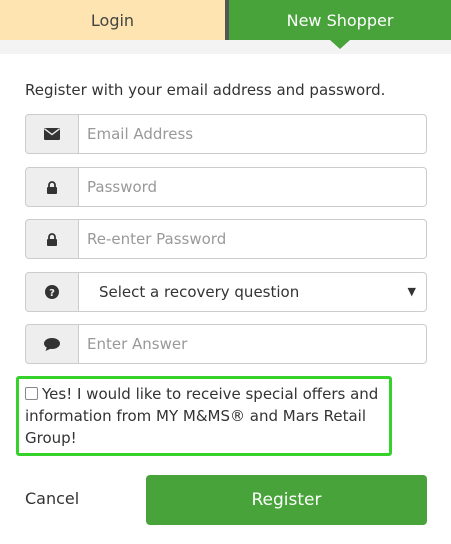 This screenshot has height=544, width=451. Describe the element at coordinates (225, 20) in the screenshot. I see `auth-tabs: Login New Shopper` at that location.